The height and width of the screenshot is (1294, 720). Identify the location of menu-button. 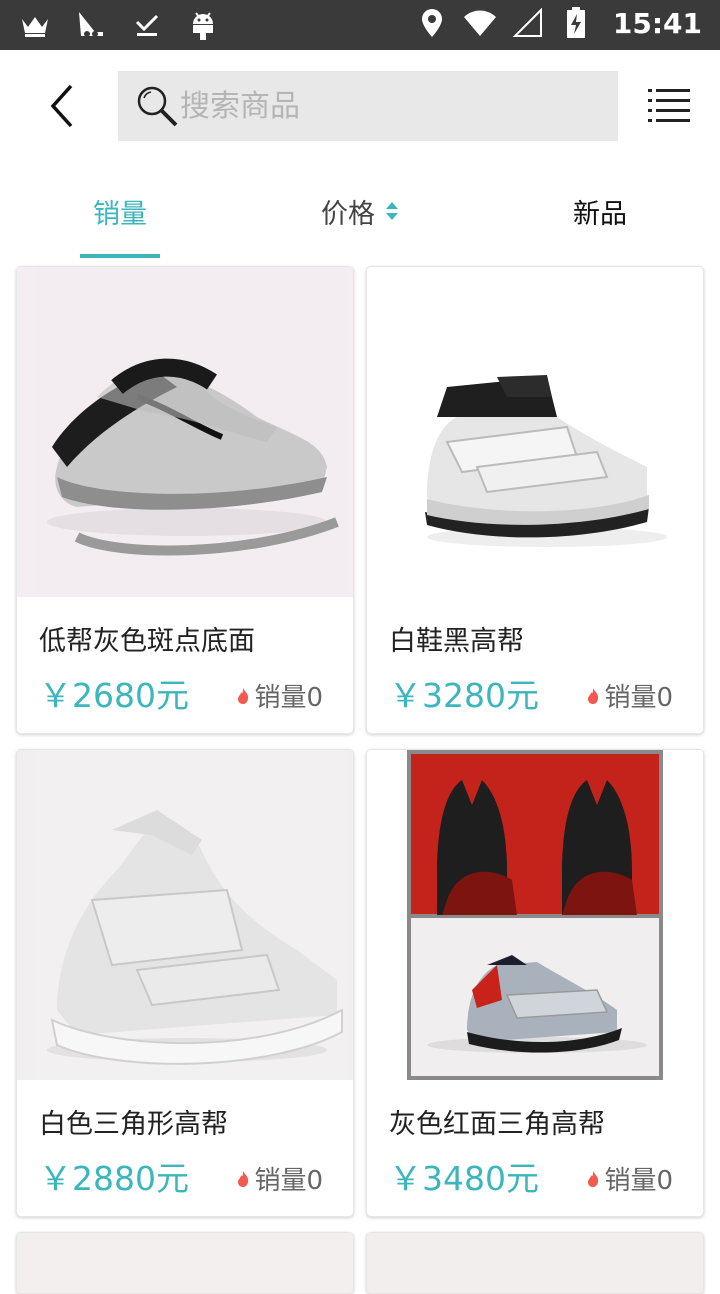
(668, 106).